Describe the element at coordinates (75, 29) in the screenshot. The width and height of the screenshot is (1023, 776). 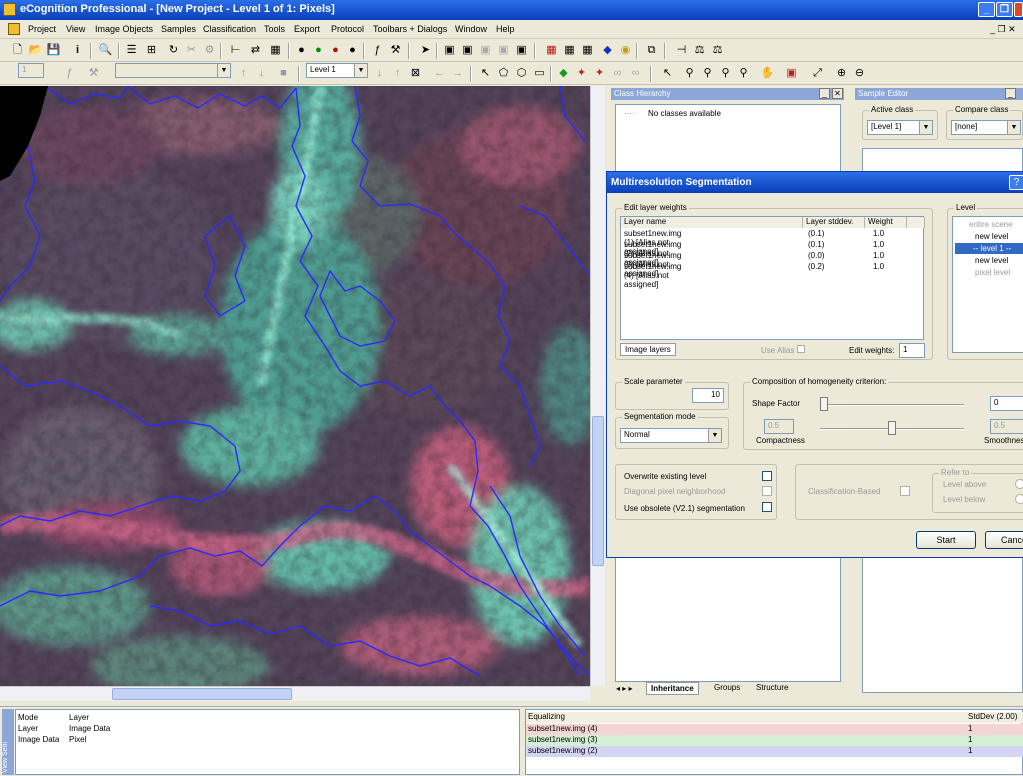
I see `menu-view: View` at that location.